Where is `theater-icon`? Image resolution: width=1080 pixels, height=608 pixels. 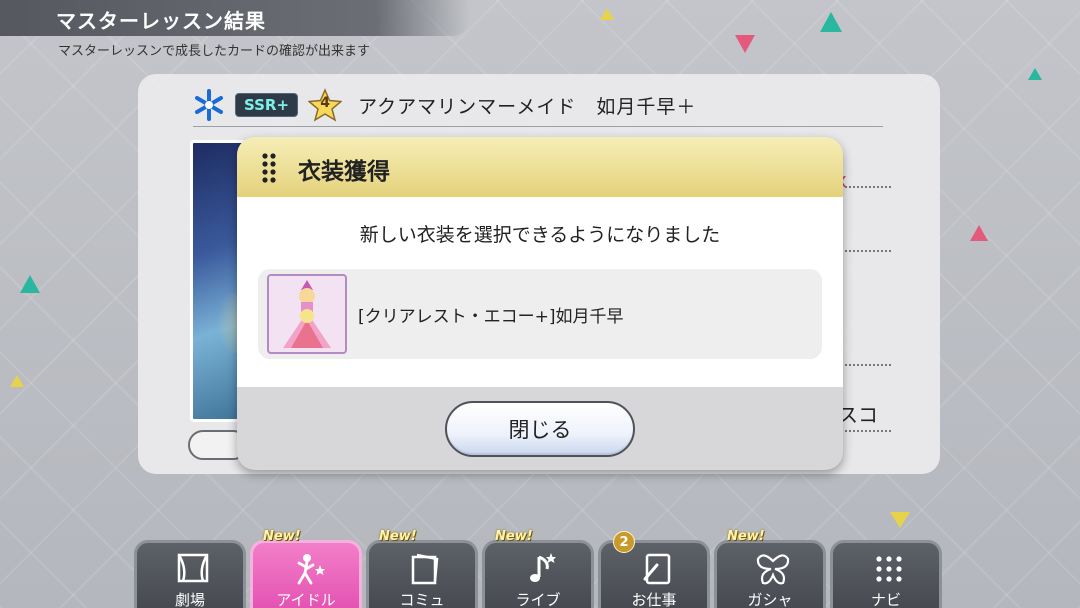
theater-icon is located at coordinates (193, 568).